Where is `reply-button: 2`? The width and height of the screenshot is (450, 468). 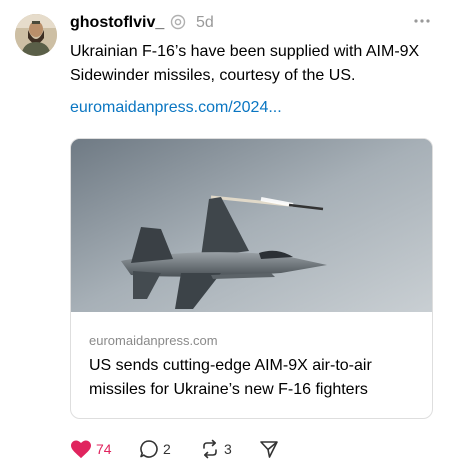 reply-button: 2 is located at coordinates (155, 449).